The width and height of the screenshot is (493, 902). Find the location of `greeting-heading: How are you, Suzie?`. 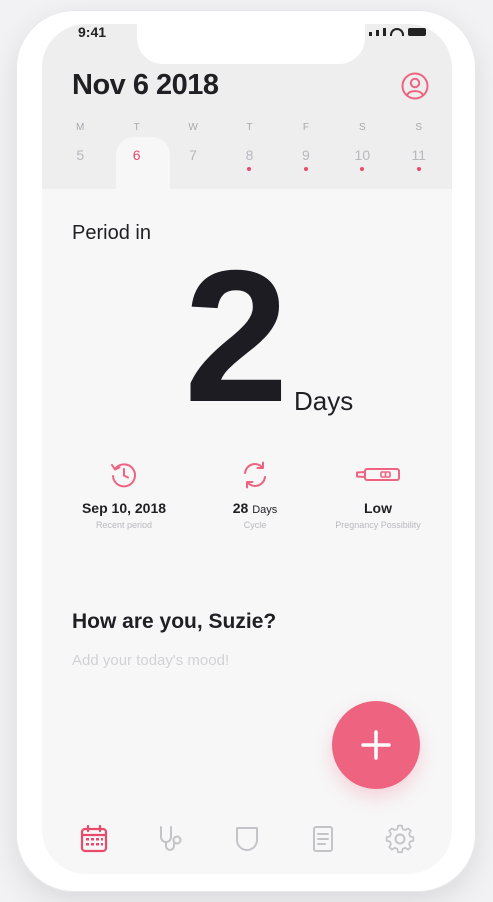

greeting-heading: How are you, Suzie? is located at coordinates (174, 621).